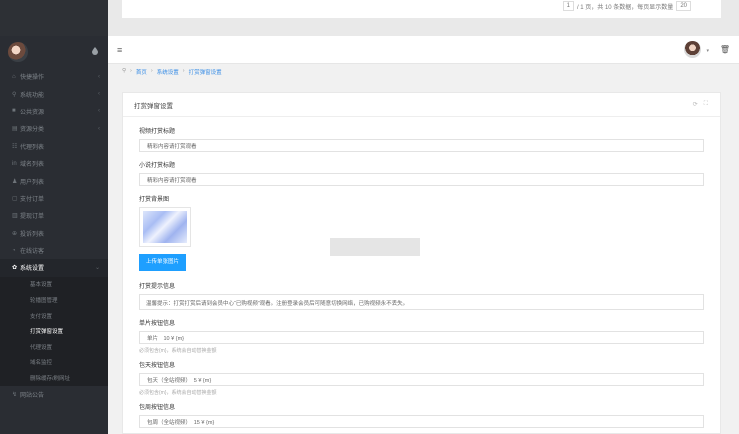 Image resolution: width=739 pixels, height=434 pixels. Describe the element at coordinates (157, 287) in the screenshot. I see `notice-label: 打赏提示信息` at that location.